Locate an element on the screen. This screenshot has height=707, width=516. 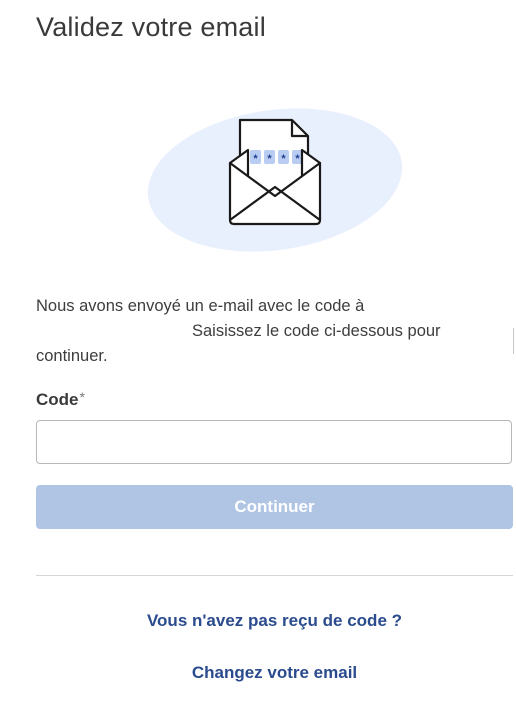
code-label-text: Code is located at coordinates (57, 399).